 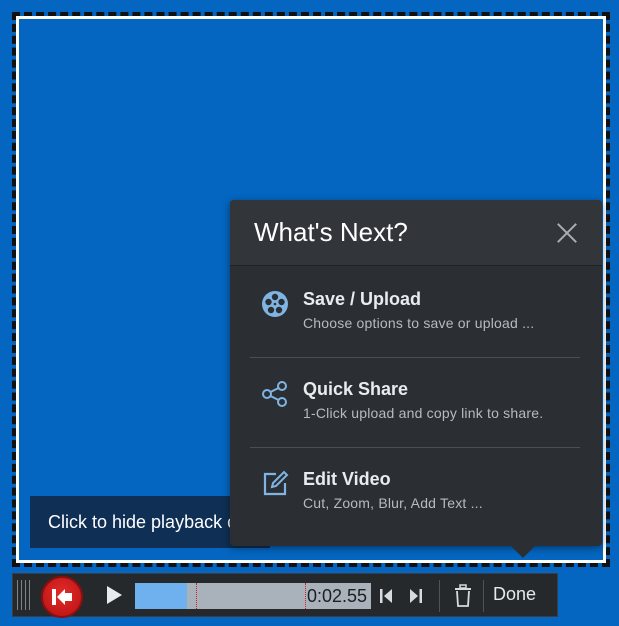 What do you see at coordinates (25, 595) in the screenshot?
I see `drag-grip-icon` at bounding box center [25, 595].